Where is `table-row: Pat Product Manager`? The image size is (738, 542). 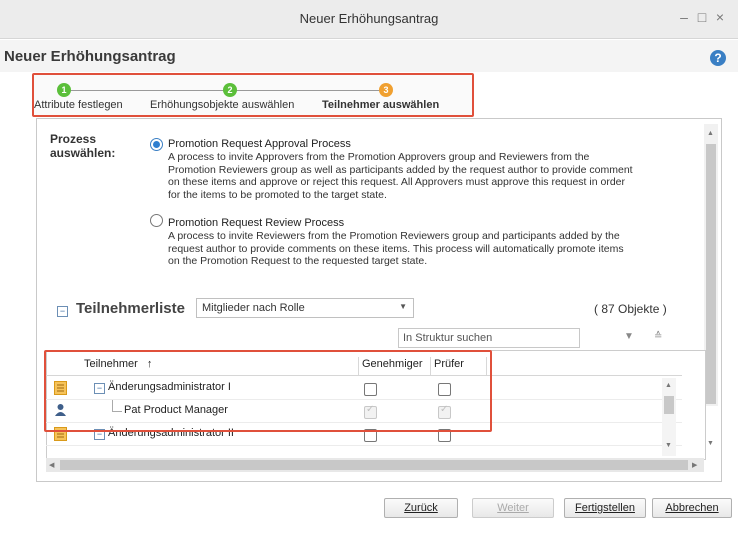 table-row: Pat Product Manager is located at coordinates (364, 411).